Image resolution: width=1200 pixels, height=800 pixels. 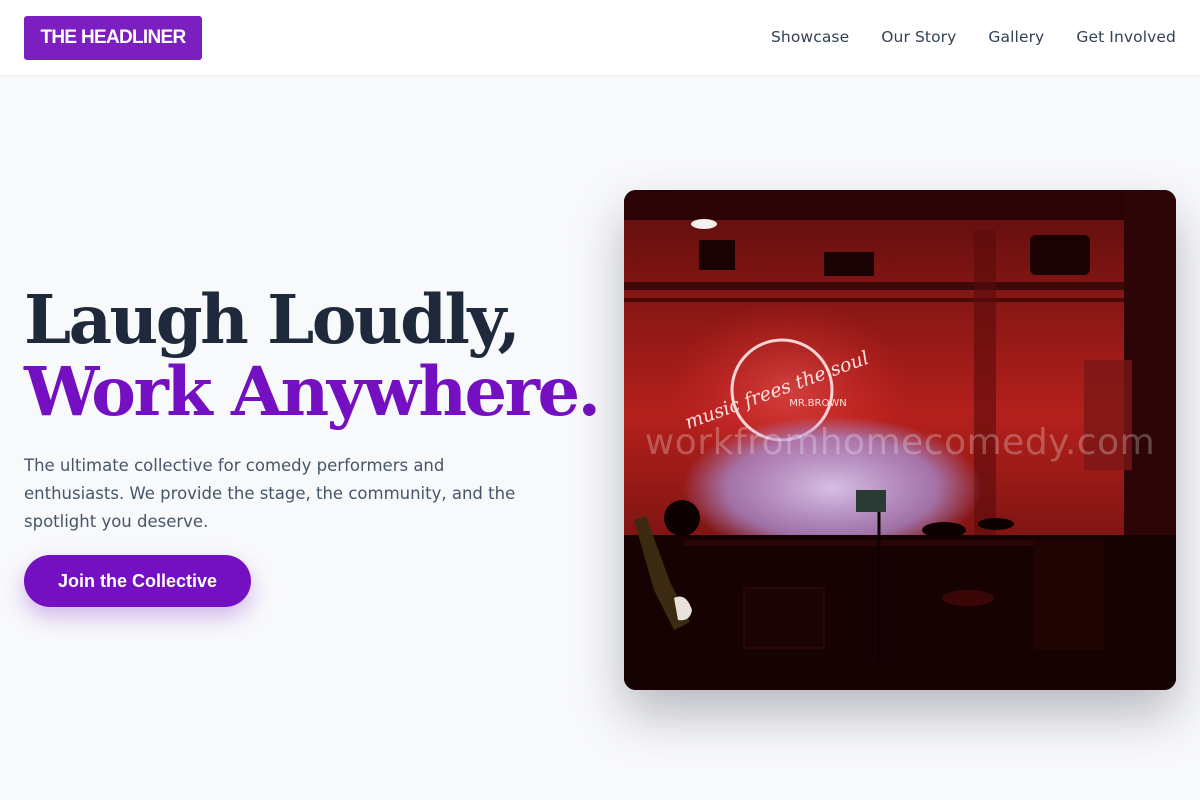 I want to click on nav-link-get-involved: Get Involved, so click(x=1126, y=37).